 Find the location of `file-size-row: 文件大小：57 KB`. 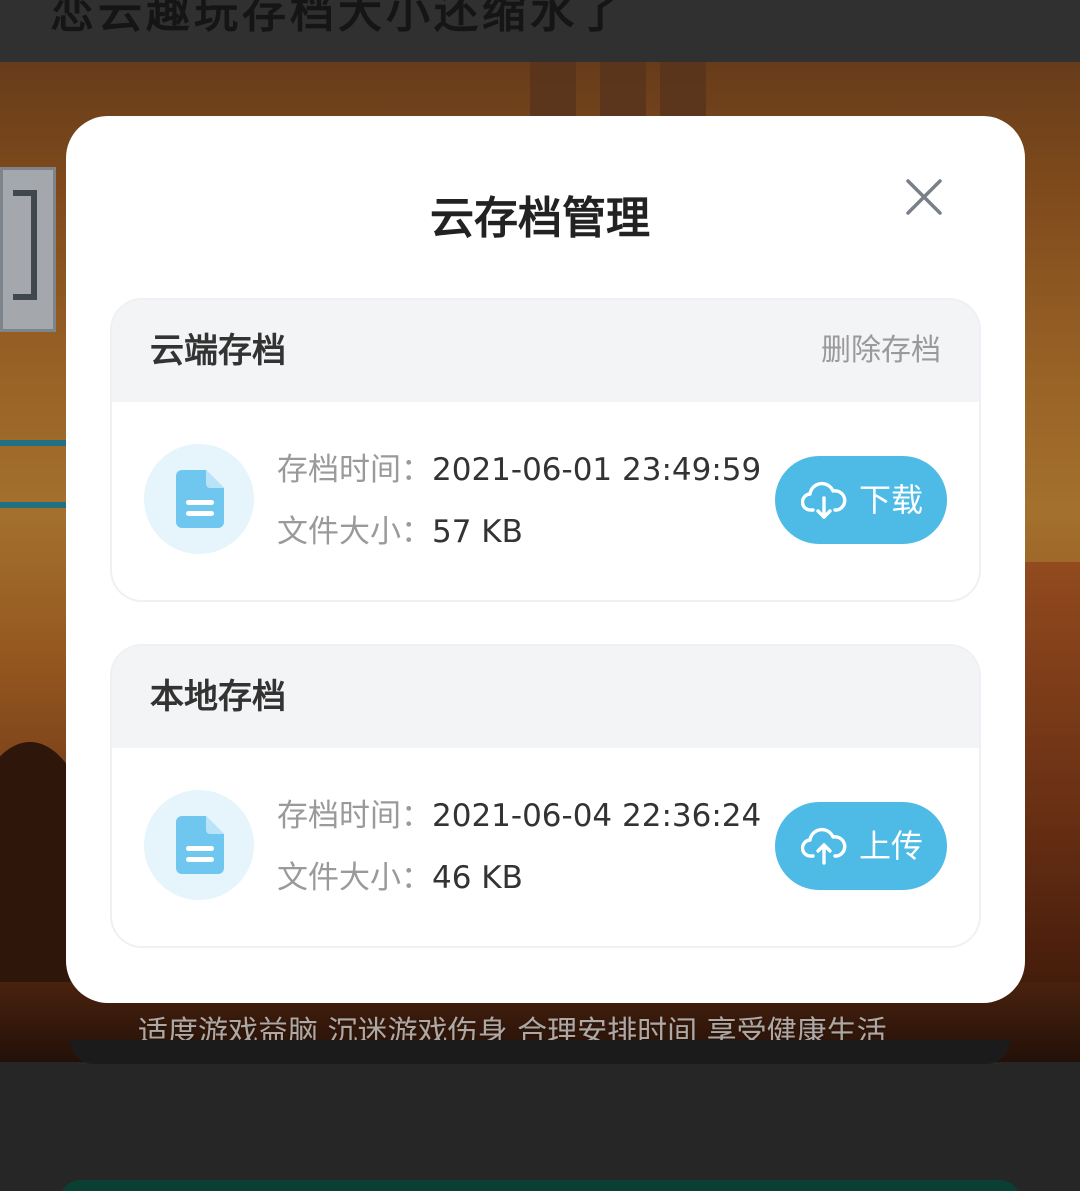

file-size-row: 文件大小：57 KB is located at coordinates (400, 532).